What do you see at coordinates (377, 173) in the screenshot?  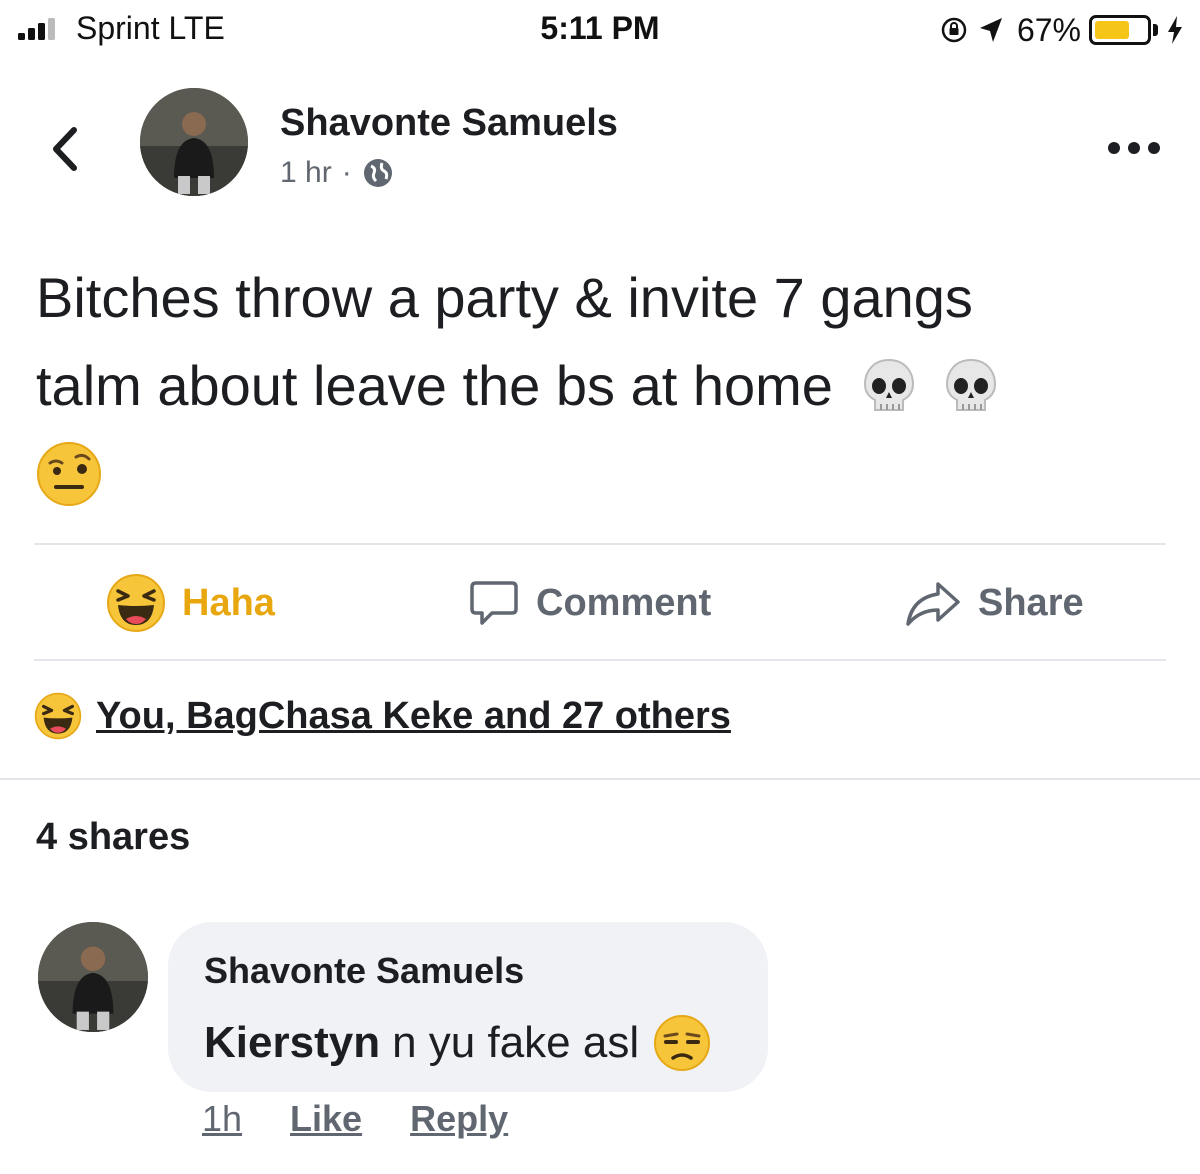 I see `globe-icon` at bounding box center [377, 173].